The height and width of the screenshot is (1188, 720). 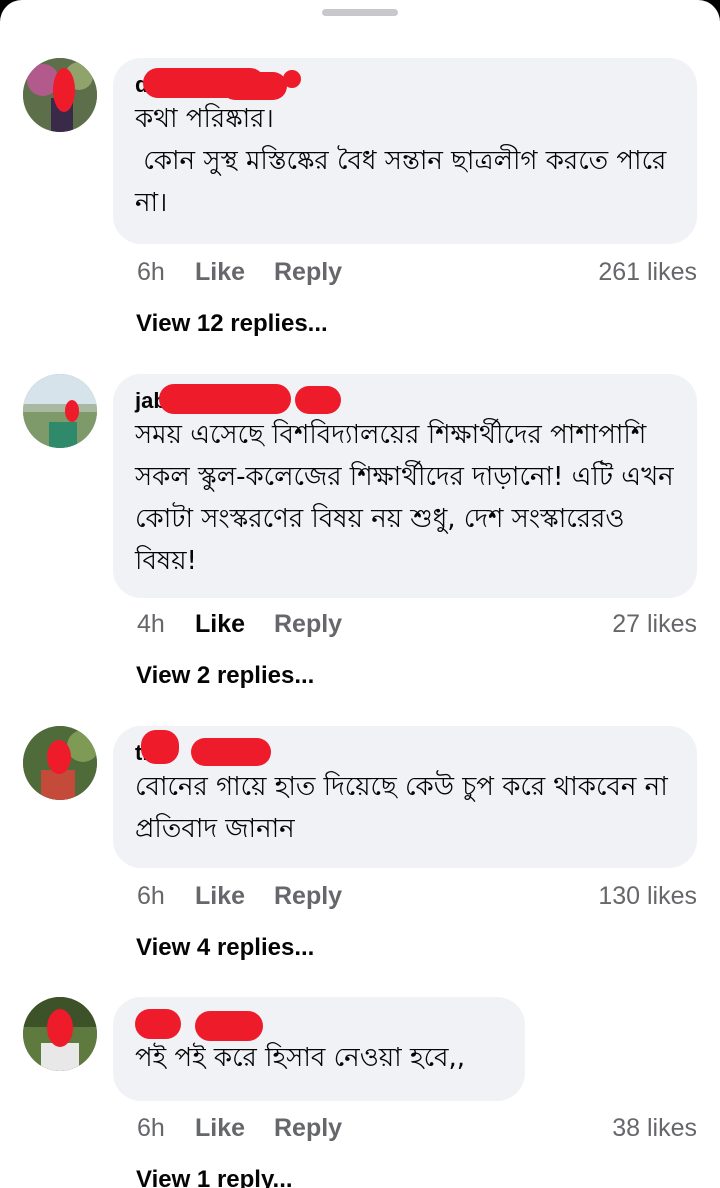 What do you see at coordinates (151, 624) in the screenshot?
I see `comment-time: 4h` at bounding box center [151, 624].